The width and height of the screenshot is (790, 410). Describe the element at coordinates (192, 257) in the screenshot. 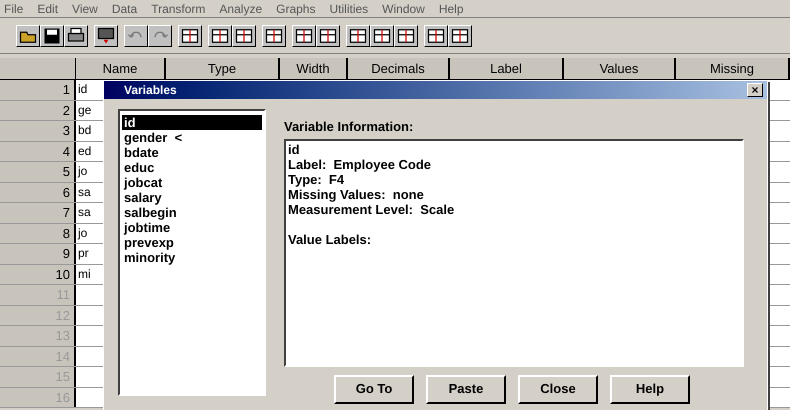

I see `variable-item: minority` at that location.